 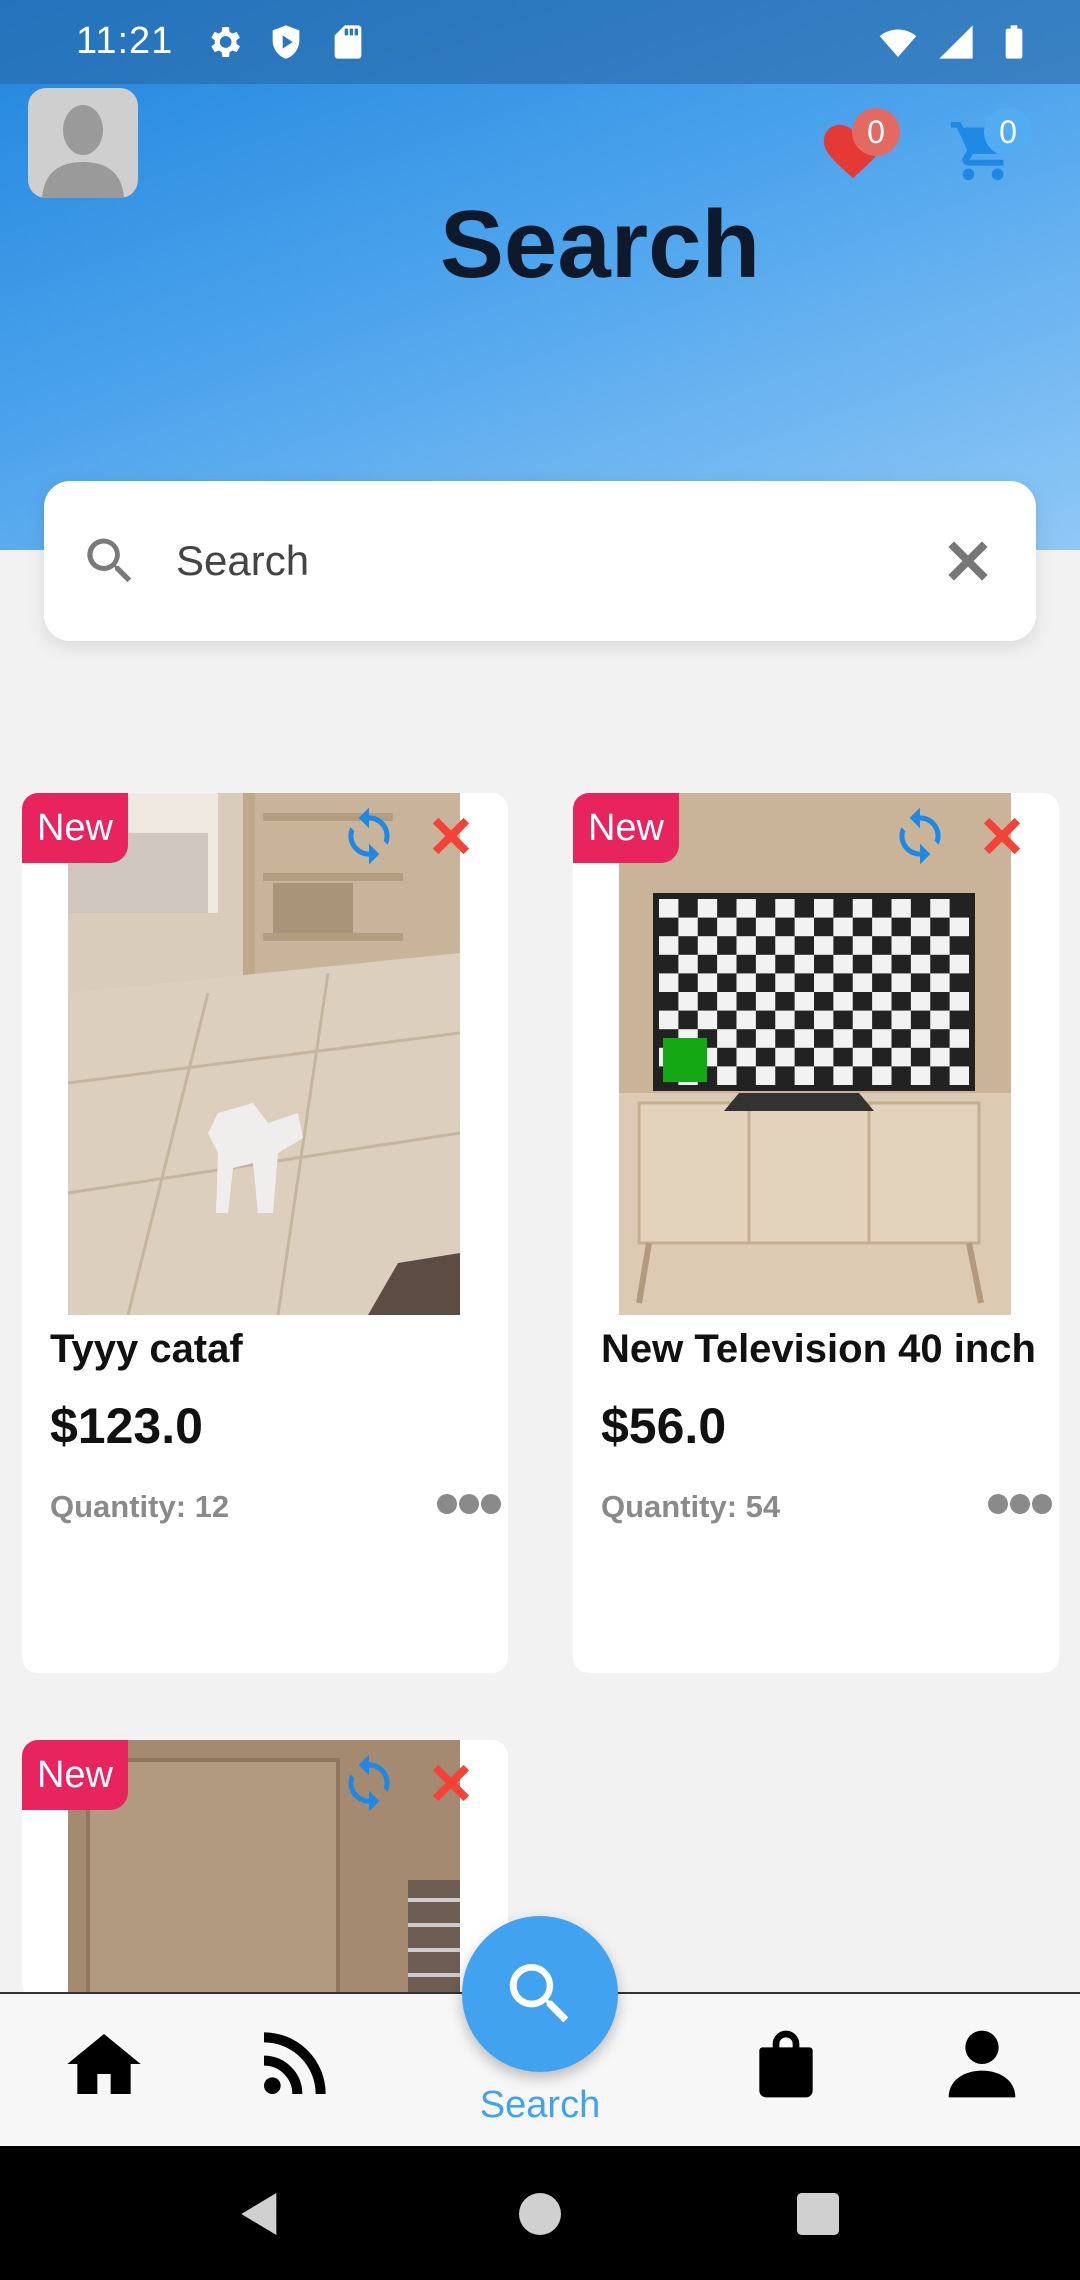 What do you see at coordinates (260, 2214) in the screenshot?
I see `back-icon` at bounding box center [260, 2214].